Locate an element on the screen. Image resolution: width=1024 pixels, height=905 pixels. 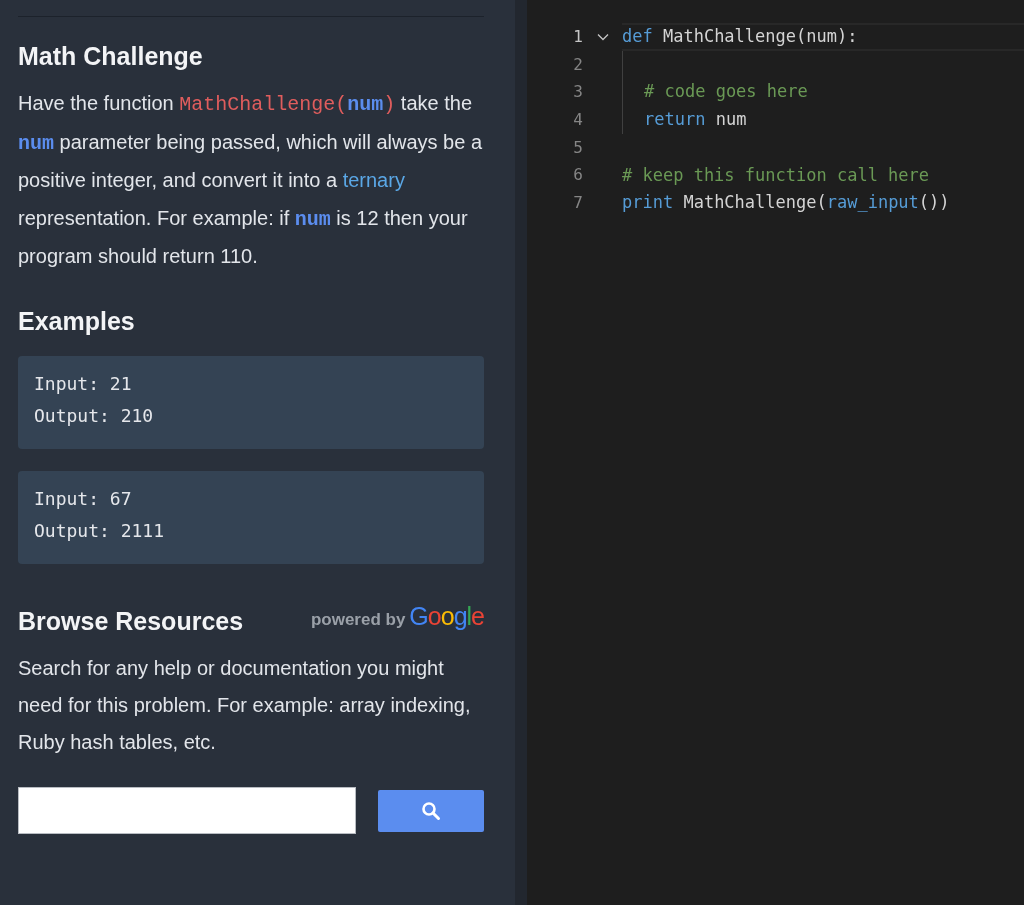
code-line: return num is located at coordinates (695, 120).